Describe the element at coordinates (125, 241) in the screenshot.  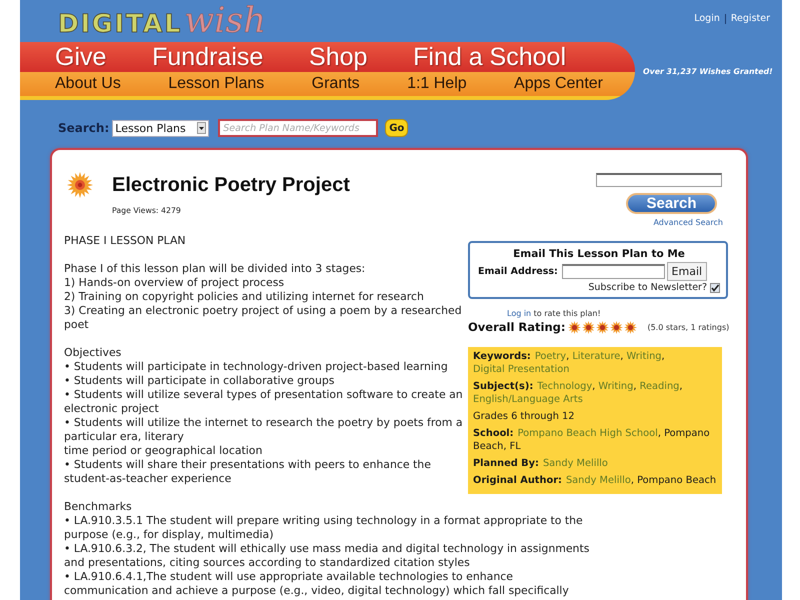
I see `body-text: PHASE I LESSON PLAN` at that location.